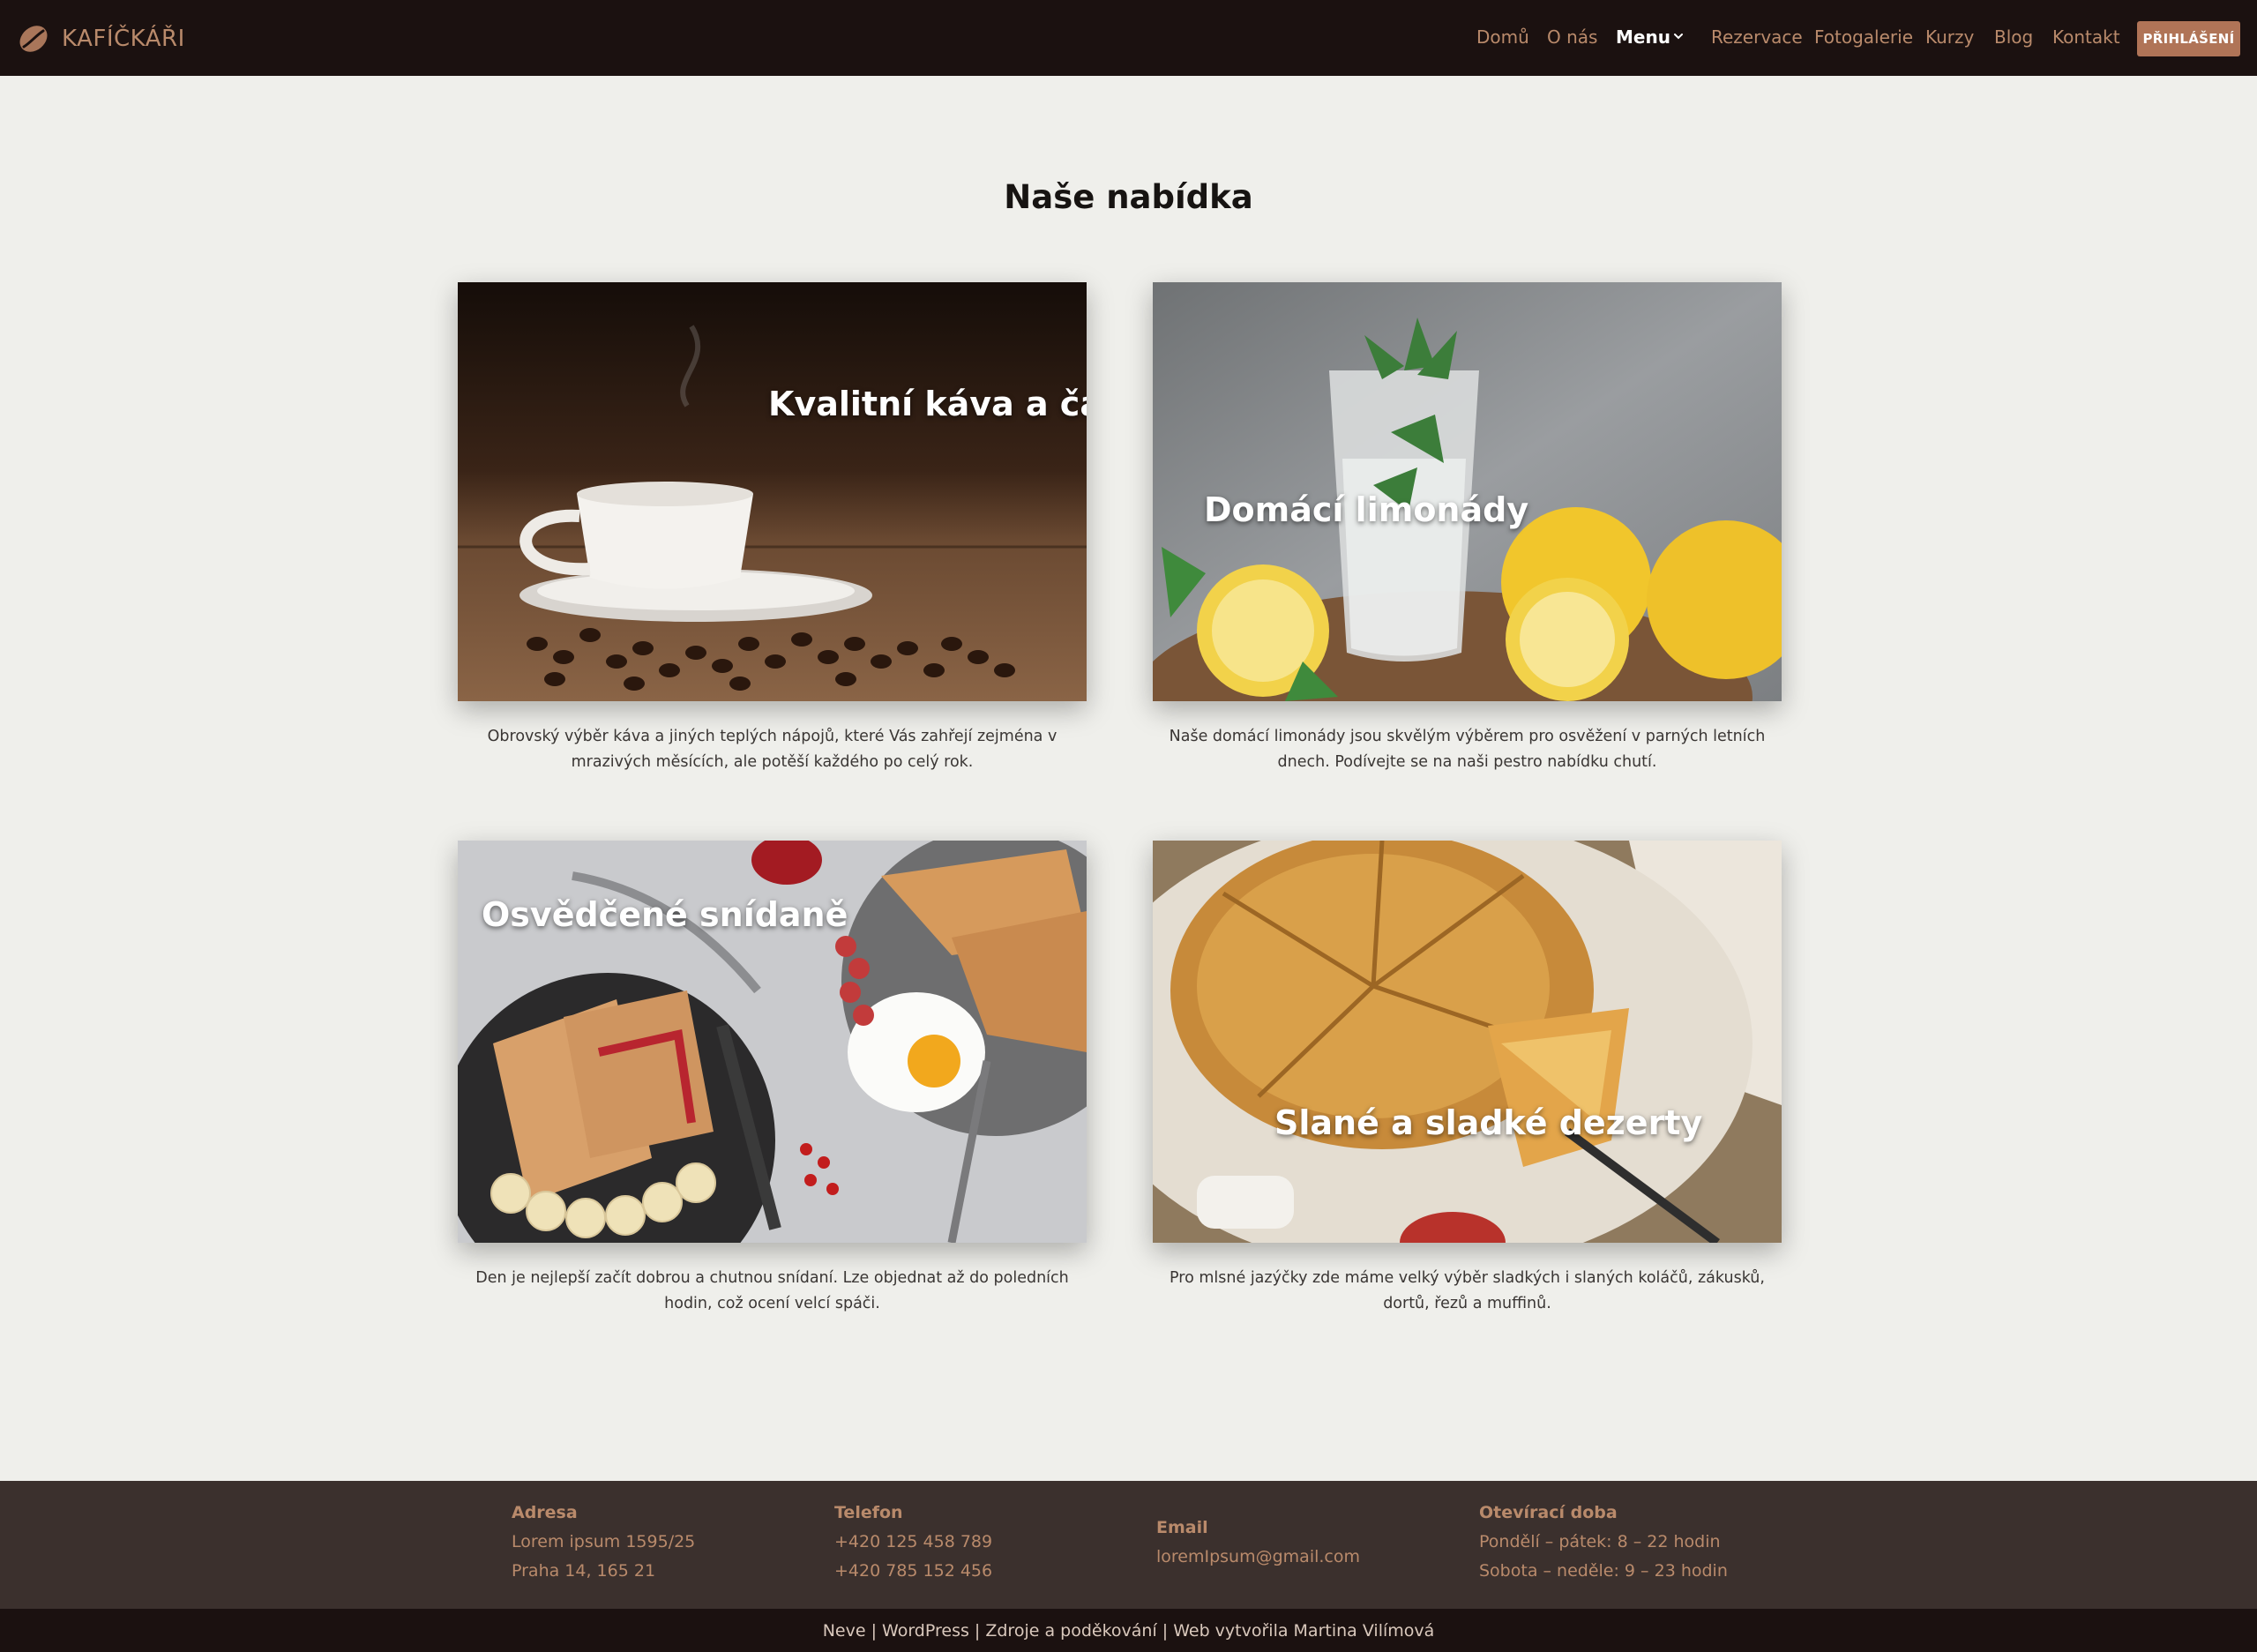 The image size is (2257, 1652). I want to click on nav-item-reservations: Rezervace, so click(1757, 37).